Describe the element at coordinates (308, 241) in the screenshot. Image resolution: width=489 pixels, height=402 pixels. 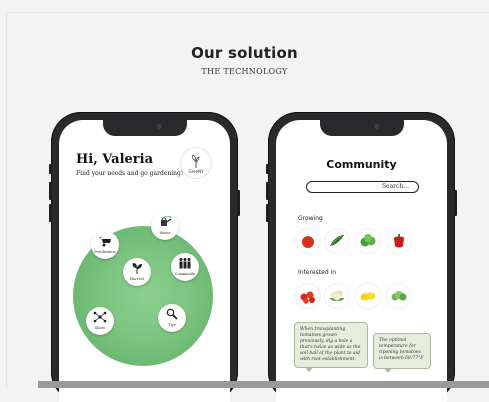
I see `tomato-icon` at that location.